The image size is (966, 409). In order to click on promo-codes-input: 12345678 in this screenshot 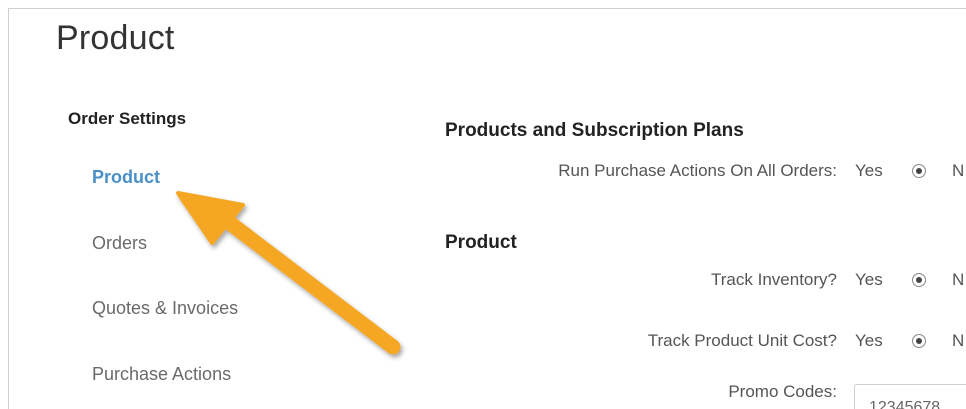, I will do `click(910, 396)`.